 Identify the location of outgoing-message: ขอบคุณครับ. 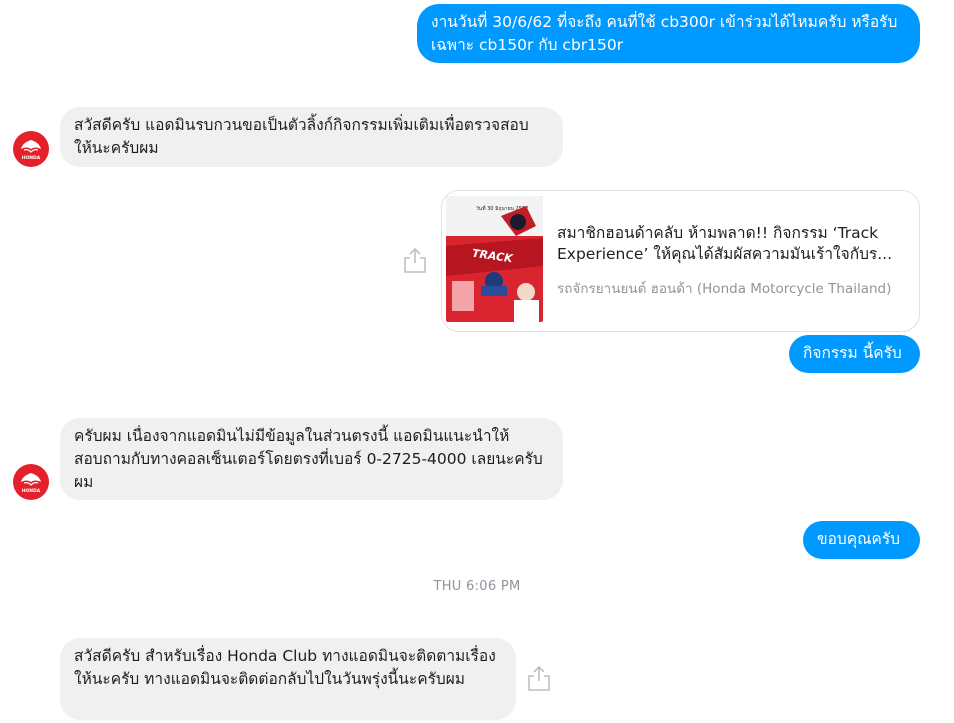
(861, 540).